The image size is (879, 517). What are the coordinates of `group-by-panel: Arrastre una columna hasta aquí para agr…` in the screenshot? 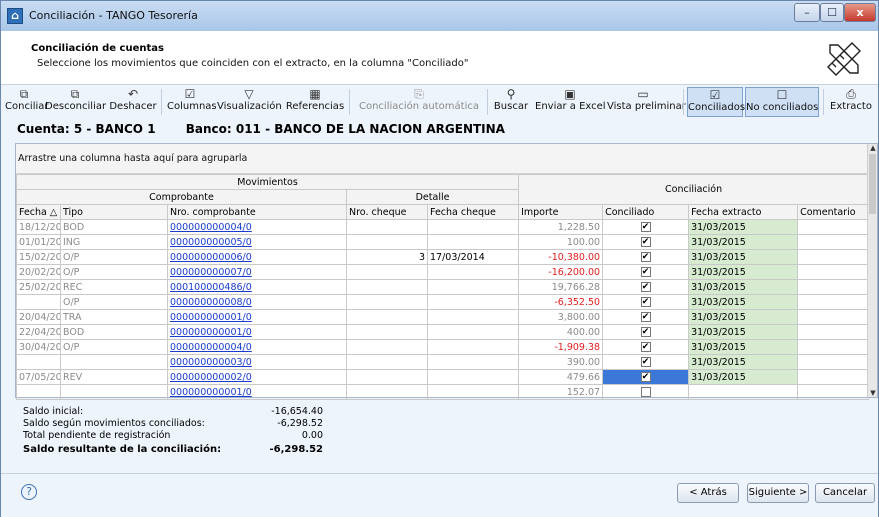 It's located at (441, 159).